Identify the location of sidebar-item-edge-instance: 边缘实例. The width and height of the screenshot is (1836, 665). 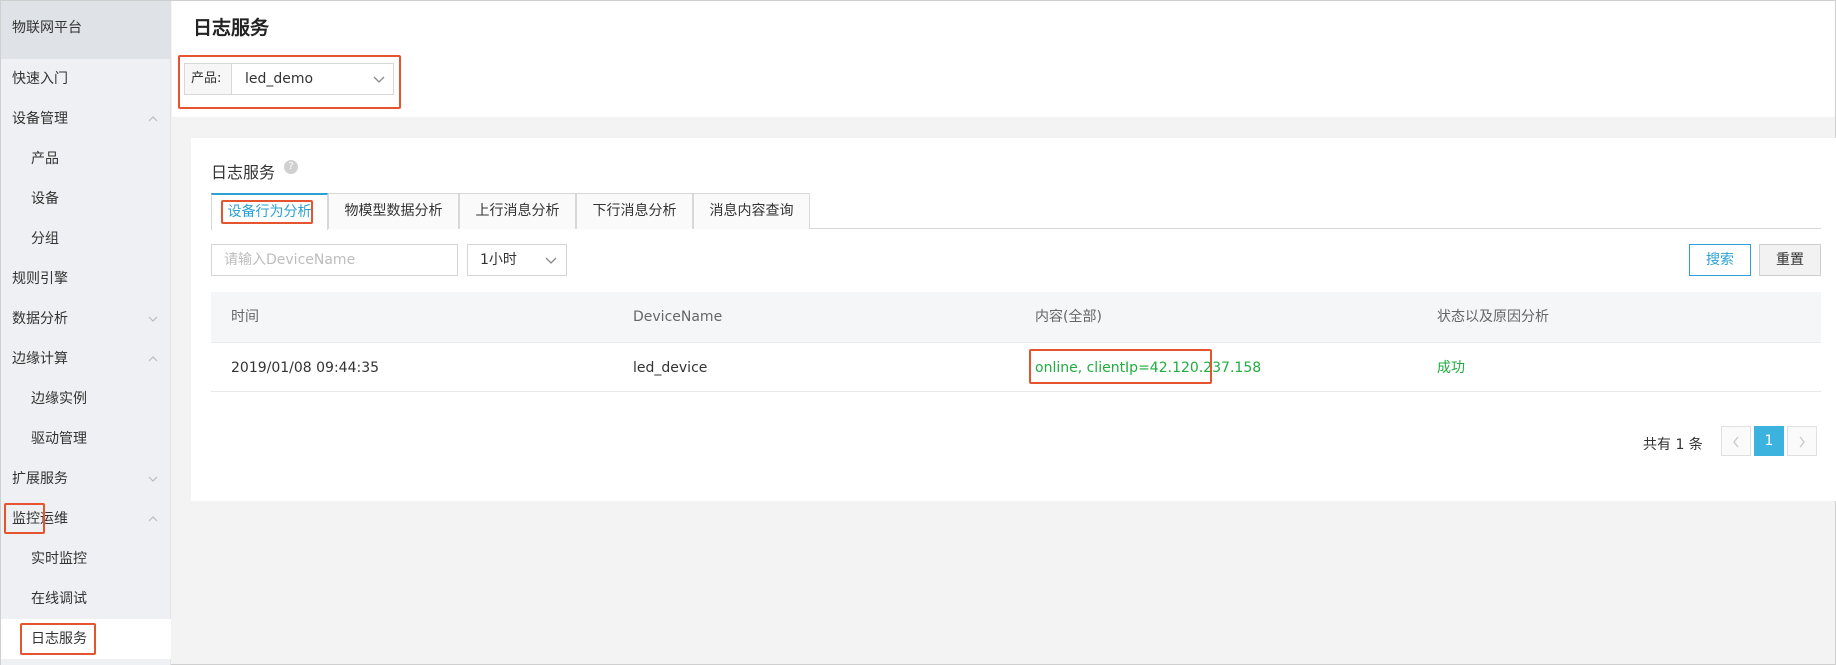
(86, 399).